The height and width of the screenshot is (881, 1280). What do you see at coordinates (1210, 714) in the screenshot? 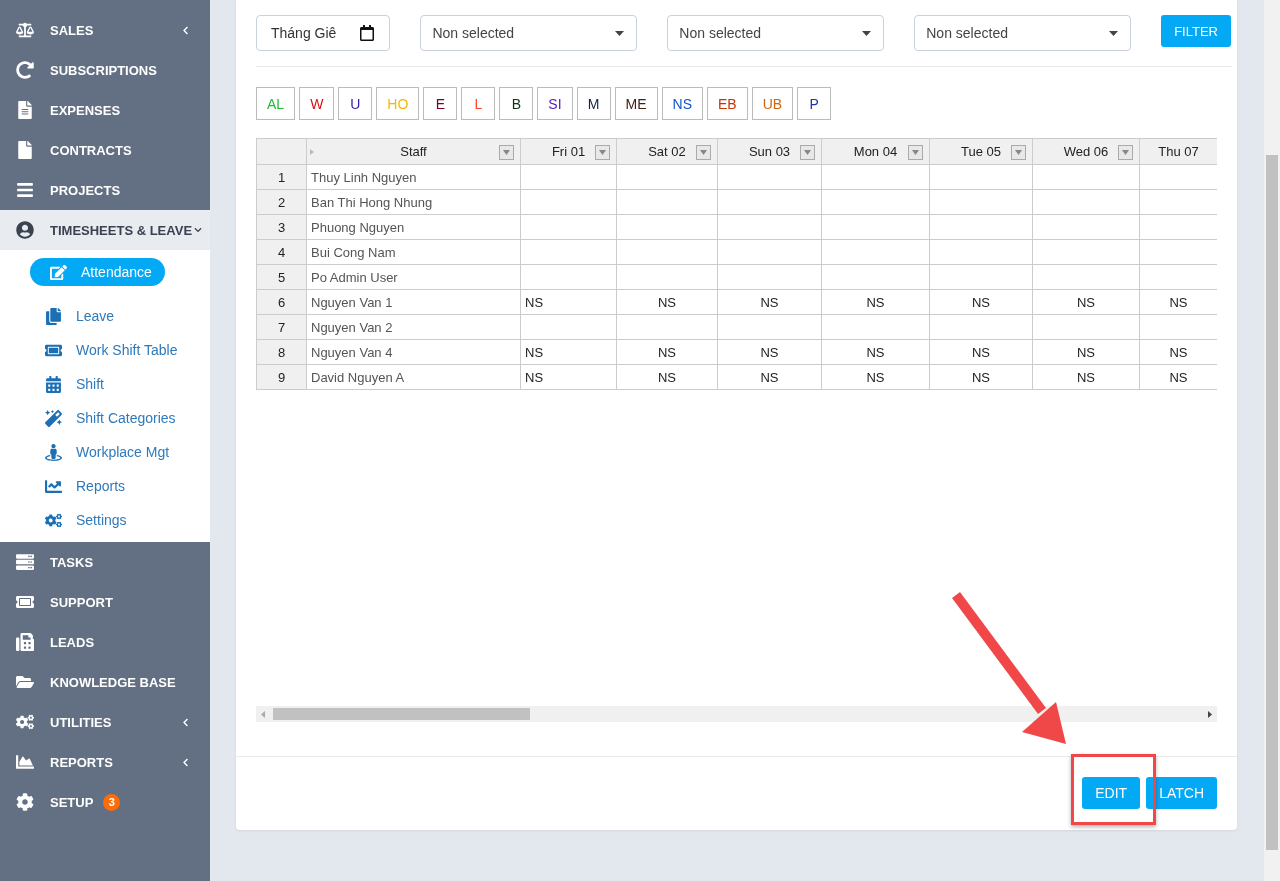
I see `triangle-right-icon` at bounding box center [1210, 714].